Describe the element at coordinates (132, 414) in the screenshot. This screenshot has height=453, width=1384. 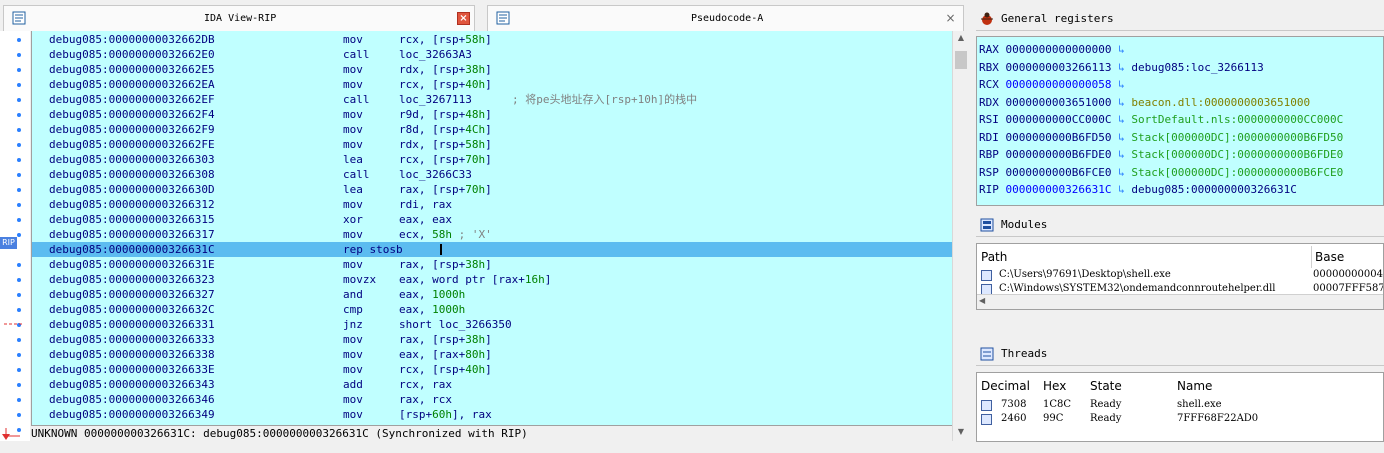
I see `instruction-address: debug085:0000000003266349` at that location.